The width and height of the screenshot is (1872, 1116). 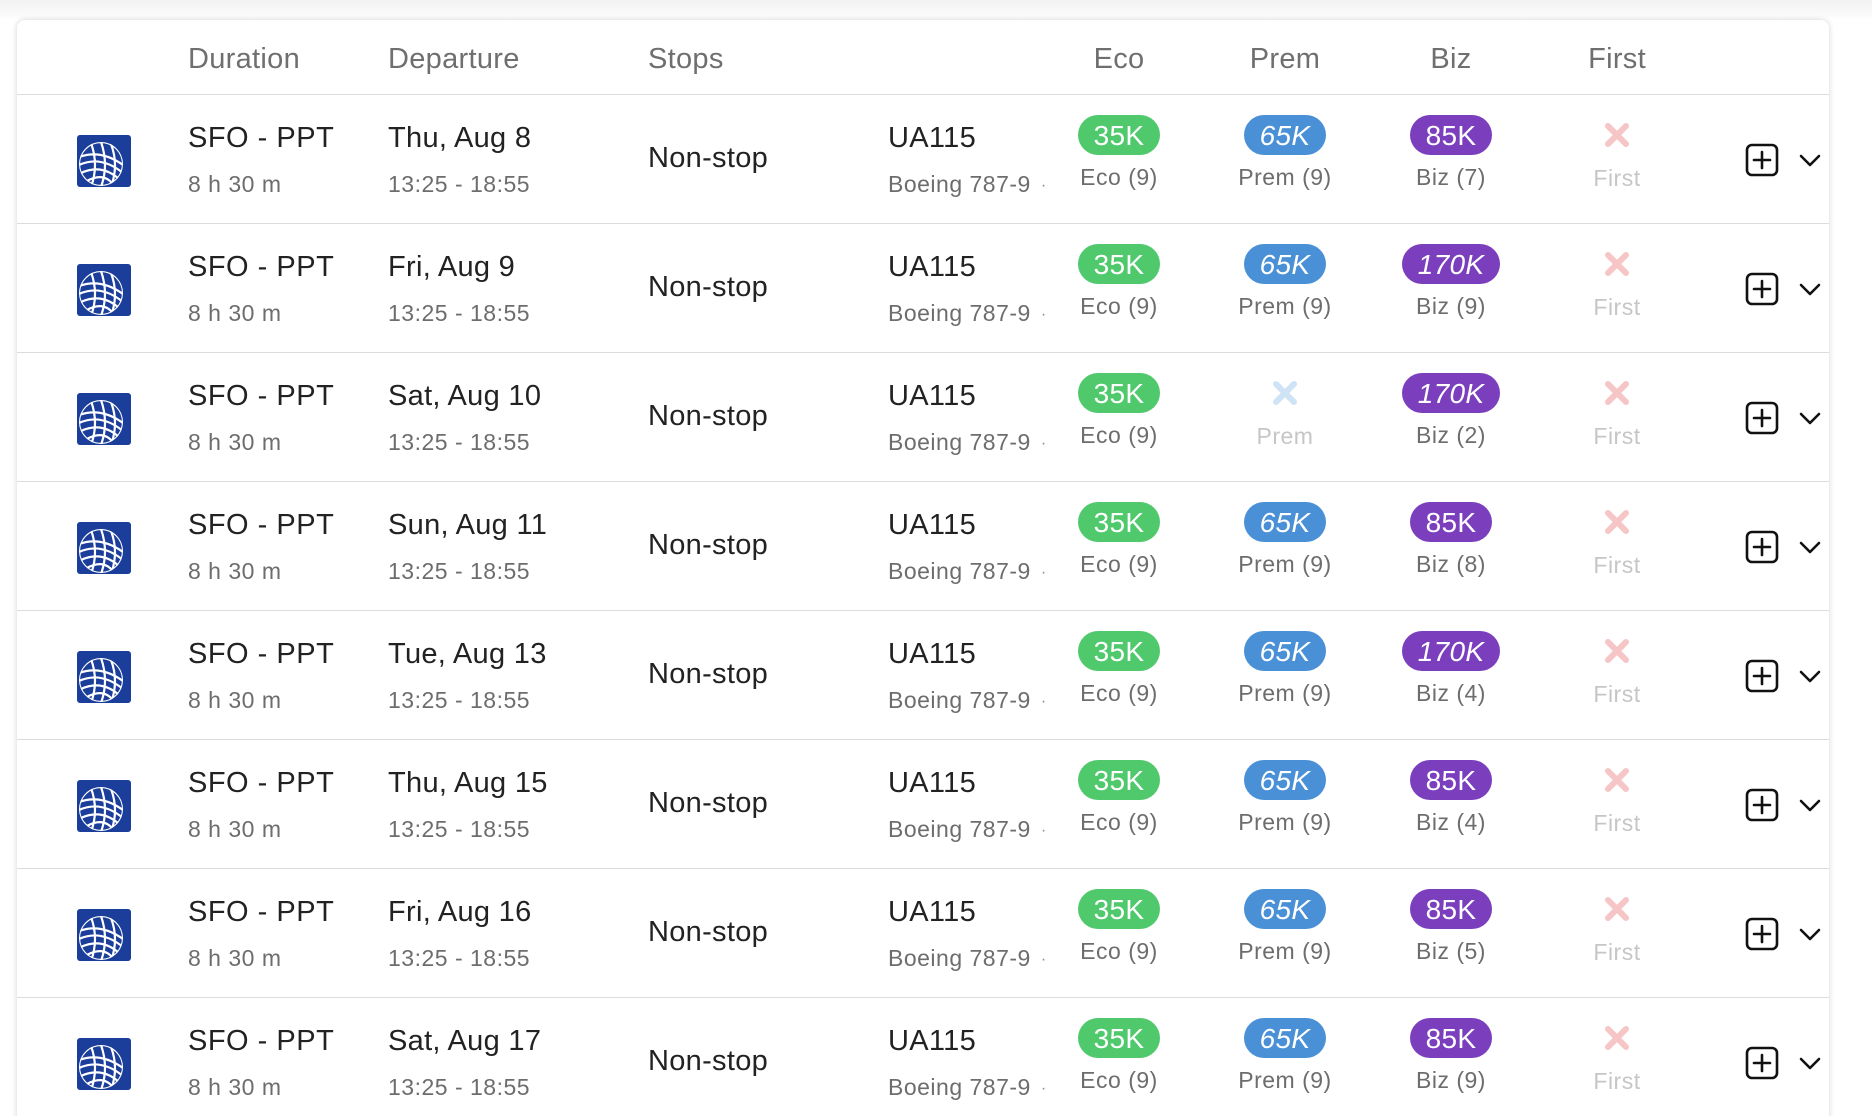 I want to click on header-departure: Departure, so click(x=454, y=57).